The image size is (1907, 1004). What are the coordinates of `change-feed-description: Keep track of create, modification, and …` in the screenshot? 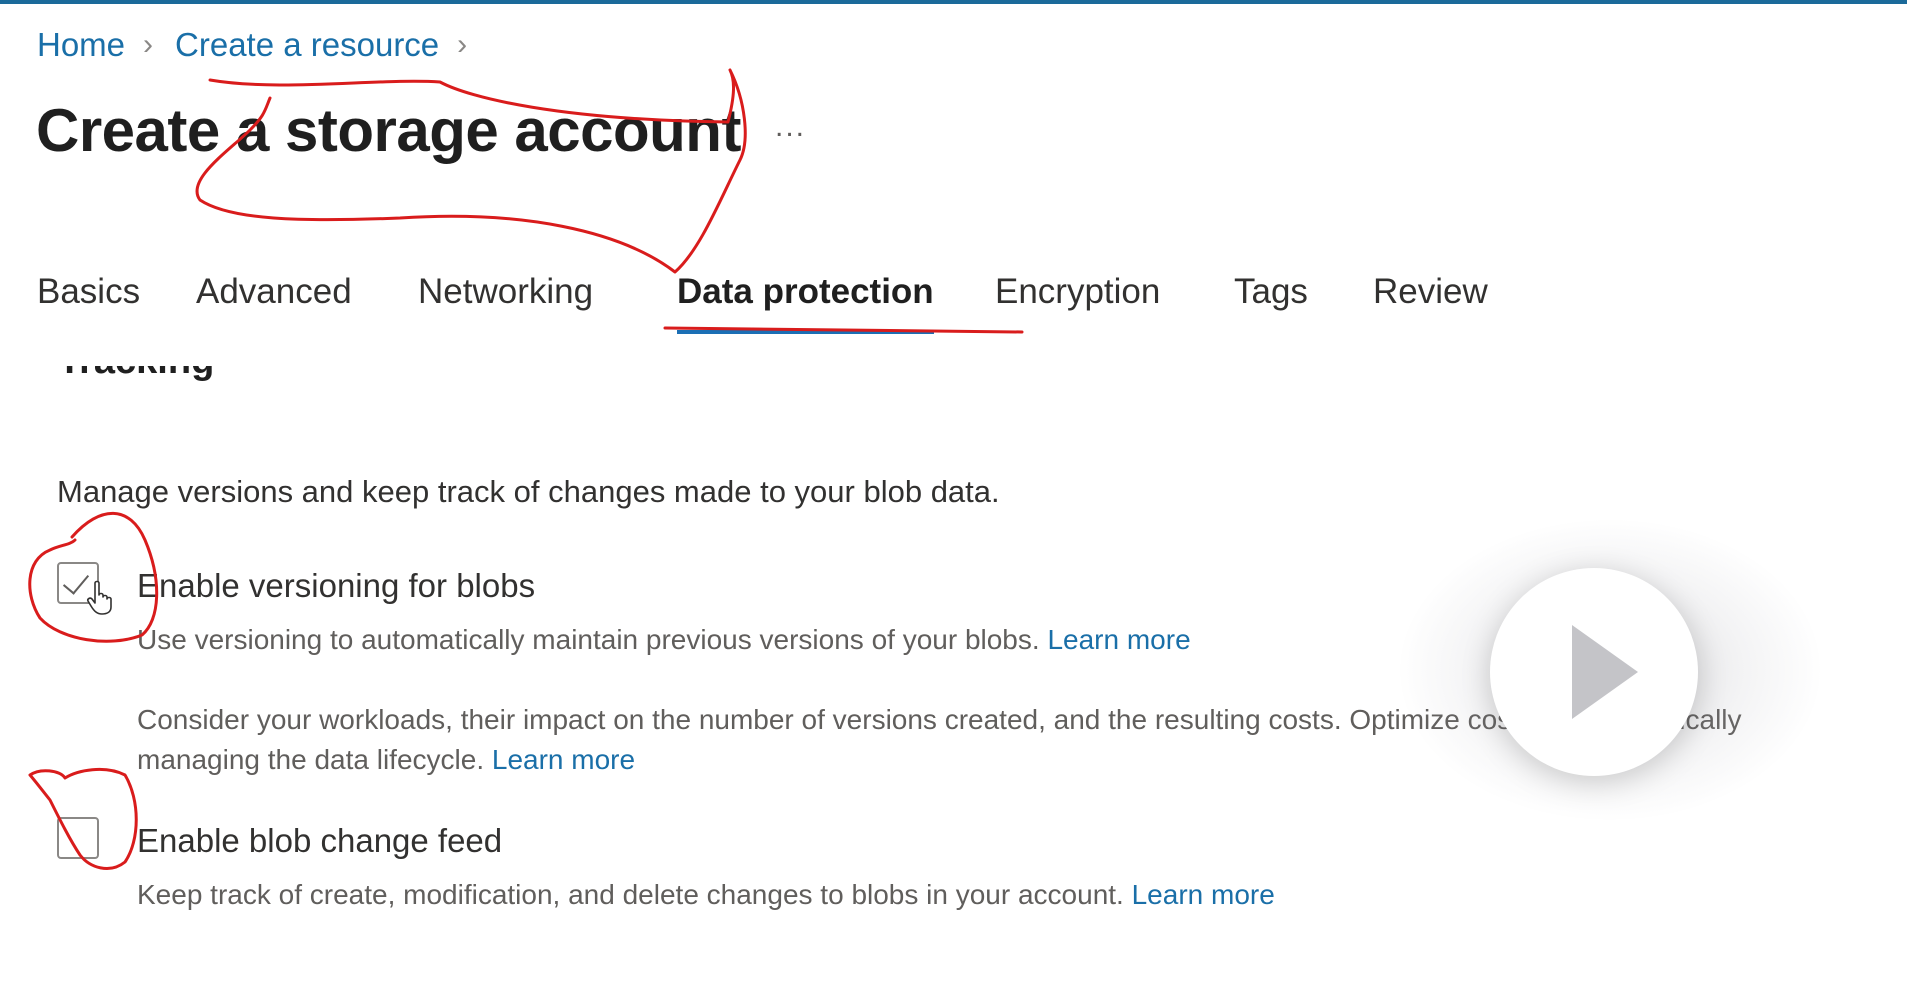 It's located at (706, 894).